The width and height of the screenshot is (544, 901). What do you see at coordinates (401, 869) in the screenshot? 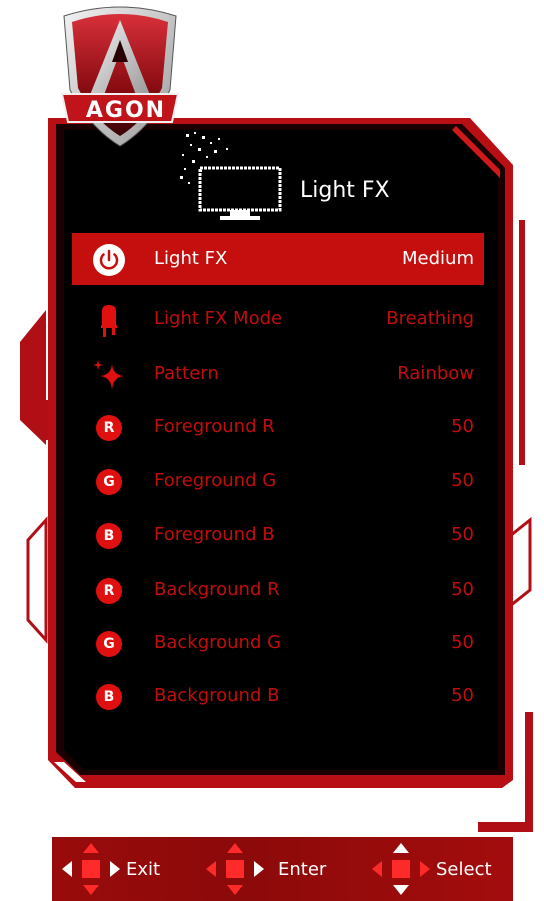
I see `dpad-updown-icon` at bounding box center [401, 869].